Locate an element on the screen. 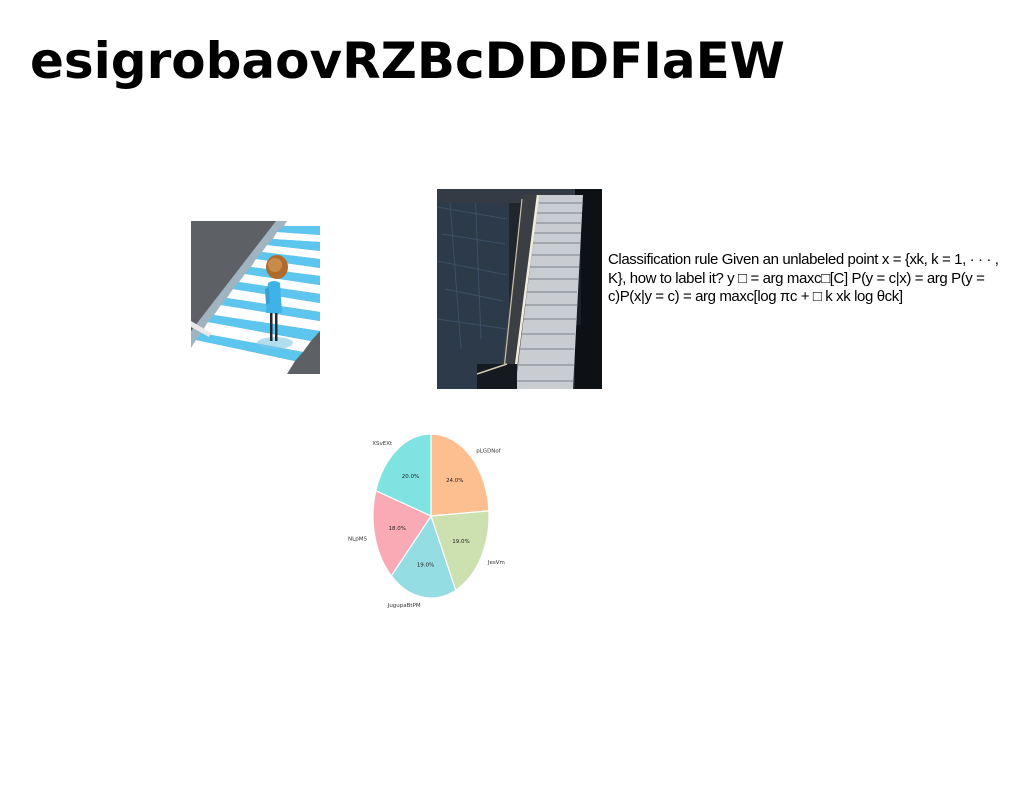  crosswalk-umbrella-photo is located at coordinates (255, 297).